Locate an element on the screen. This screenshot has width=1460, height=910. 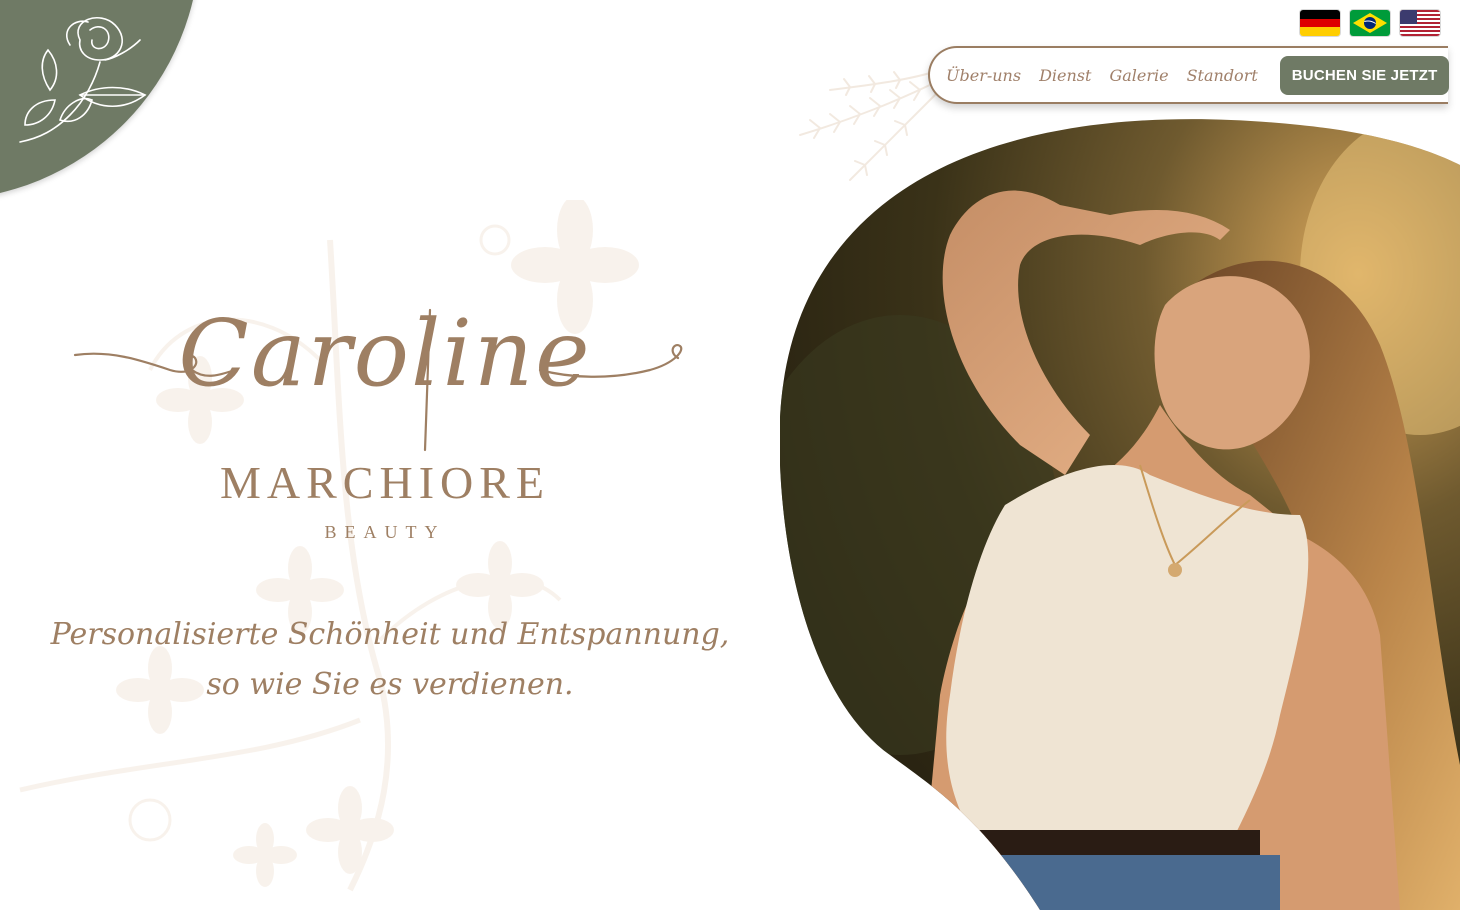
logo-script-name: Caroline is located at coordinates (385, 353).